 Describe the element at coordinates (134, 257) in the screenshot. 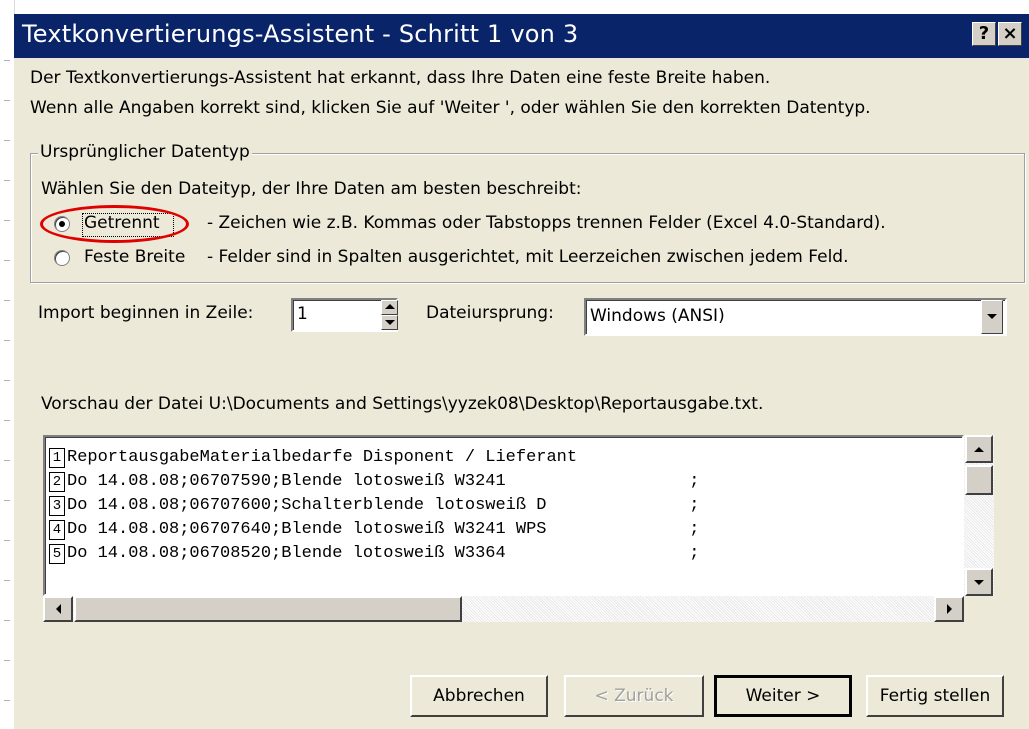

I see `radio-feste-breite-label: Feste Breite` at that location.